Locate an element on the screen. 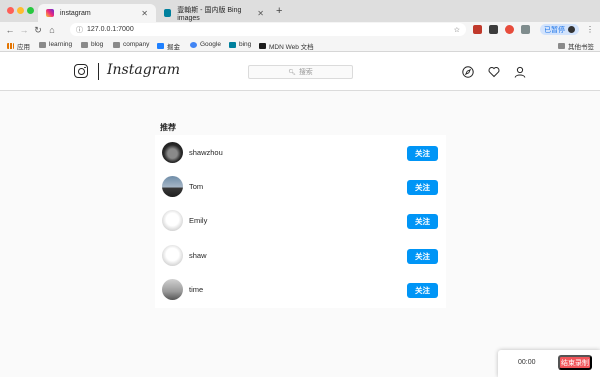  back-arrow-icon: ← is located at coordinates (10, 30).